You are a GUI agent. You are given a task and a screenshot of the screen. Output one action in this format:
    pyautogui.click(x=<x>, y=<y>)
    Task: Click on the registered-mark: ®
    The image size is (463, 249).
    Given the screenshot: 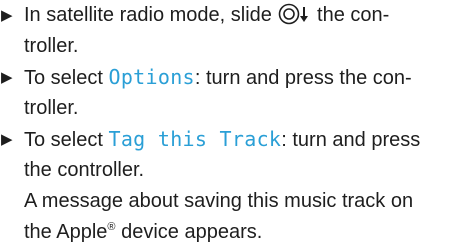 What is the action you would take?
    pyautogui.click(x=111, y=227)
    